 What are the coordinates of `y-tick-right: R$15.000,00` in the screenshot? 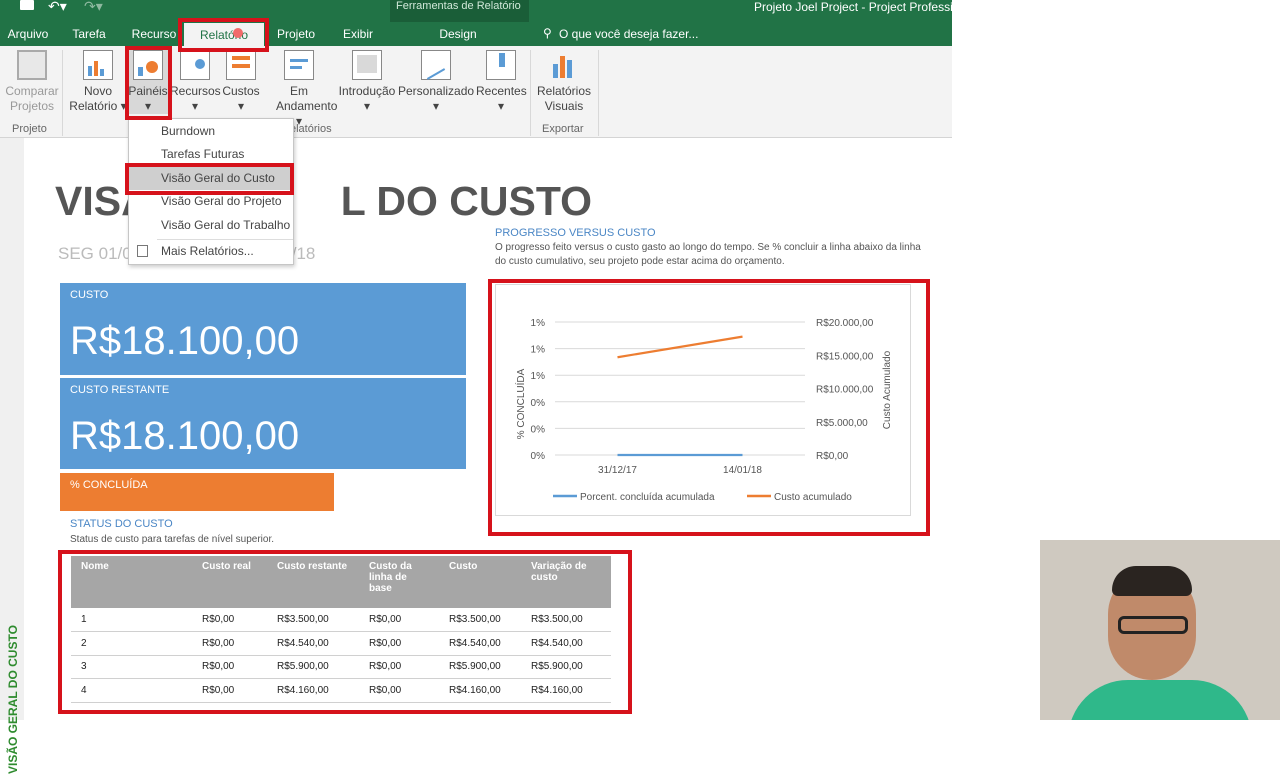 It's located at (845, 356).